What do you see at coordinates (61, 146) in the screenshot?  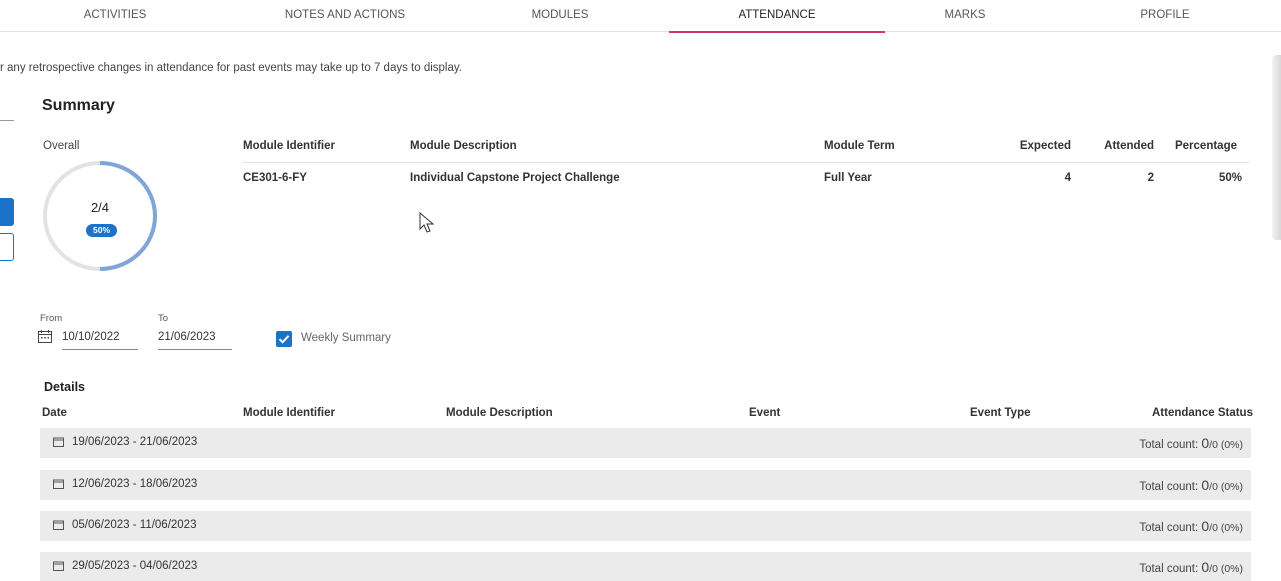 I see `overall-label: Overall` at bounding box center [61, 146].